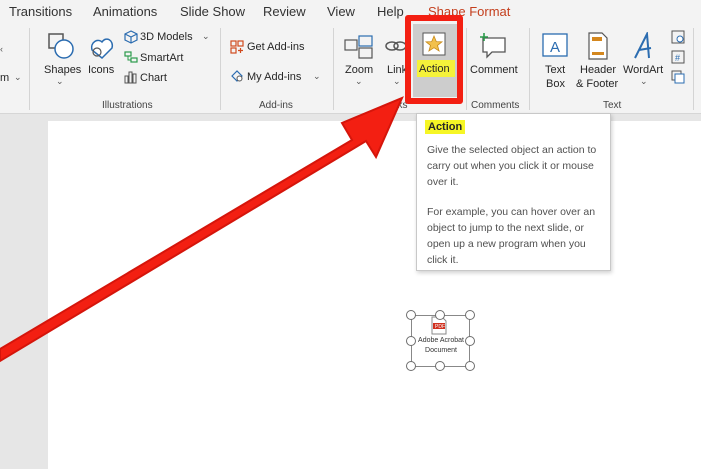 This screenshot has height=469, width=701. What do you see at coordinates (441, 340) in the screenshot?
I see `object-caption-line-1: Adobe Acrobat` at bounding box center [441, 340].